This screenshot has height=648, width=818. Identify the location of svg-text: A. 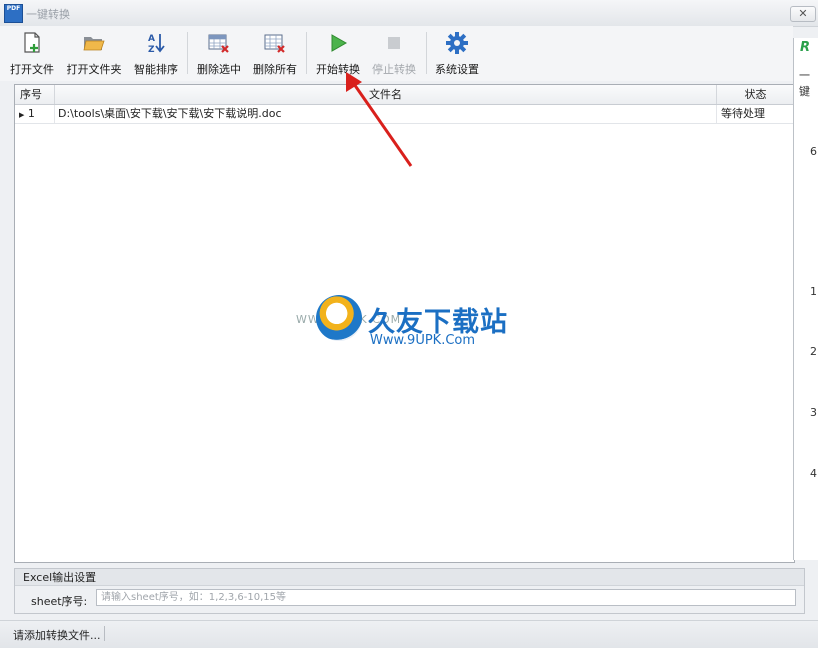
(151, 39).